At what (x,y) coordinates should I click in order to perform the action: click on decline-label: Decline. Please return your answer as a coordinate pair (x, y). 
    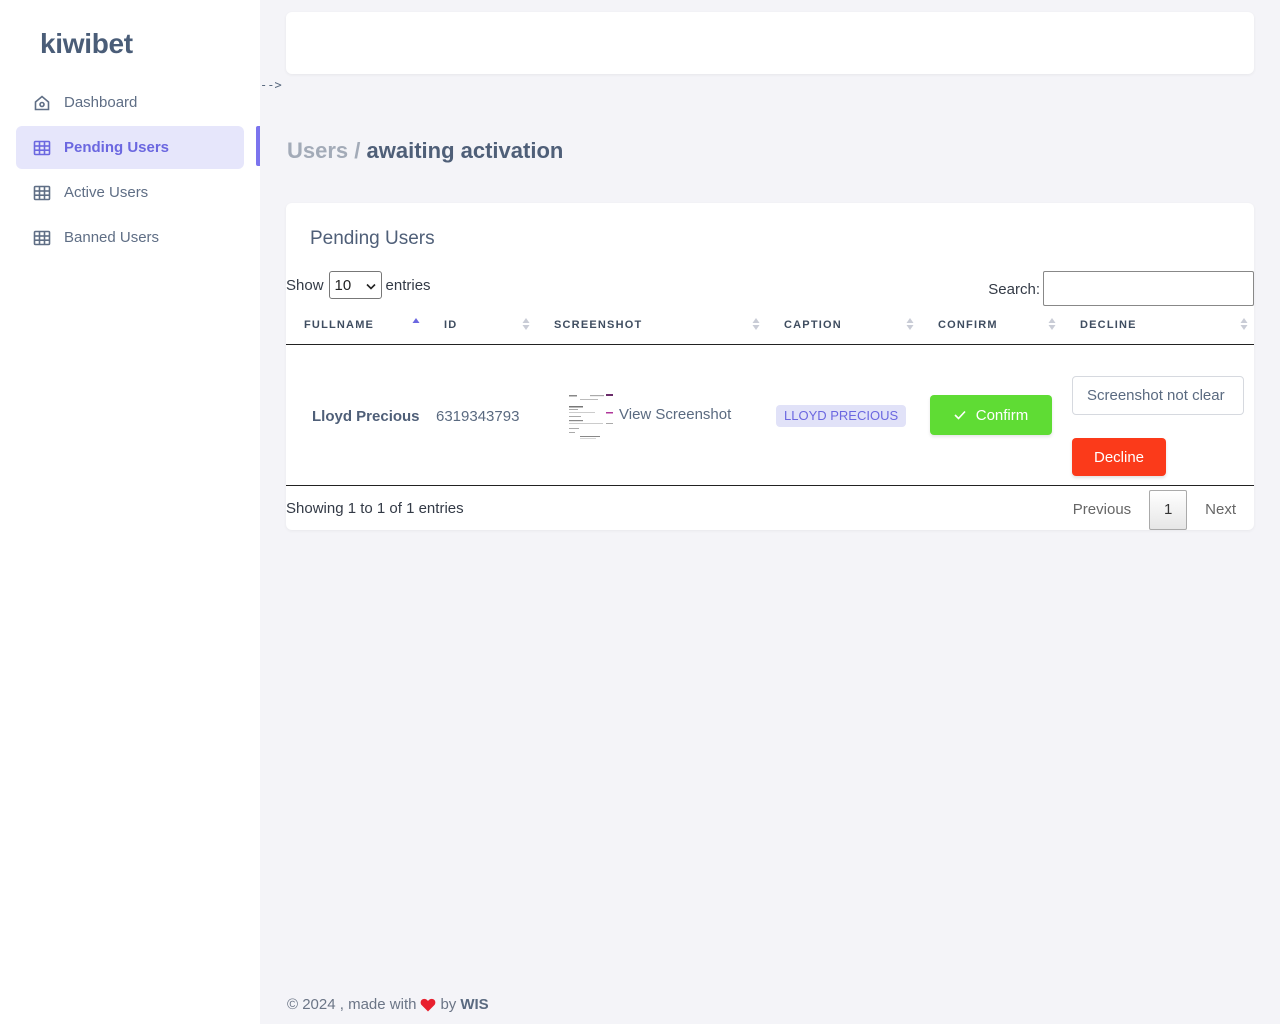
    Looking at the image, I should click on (1119, 457).